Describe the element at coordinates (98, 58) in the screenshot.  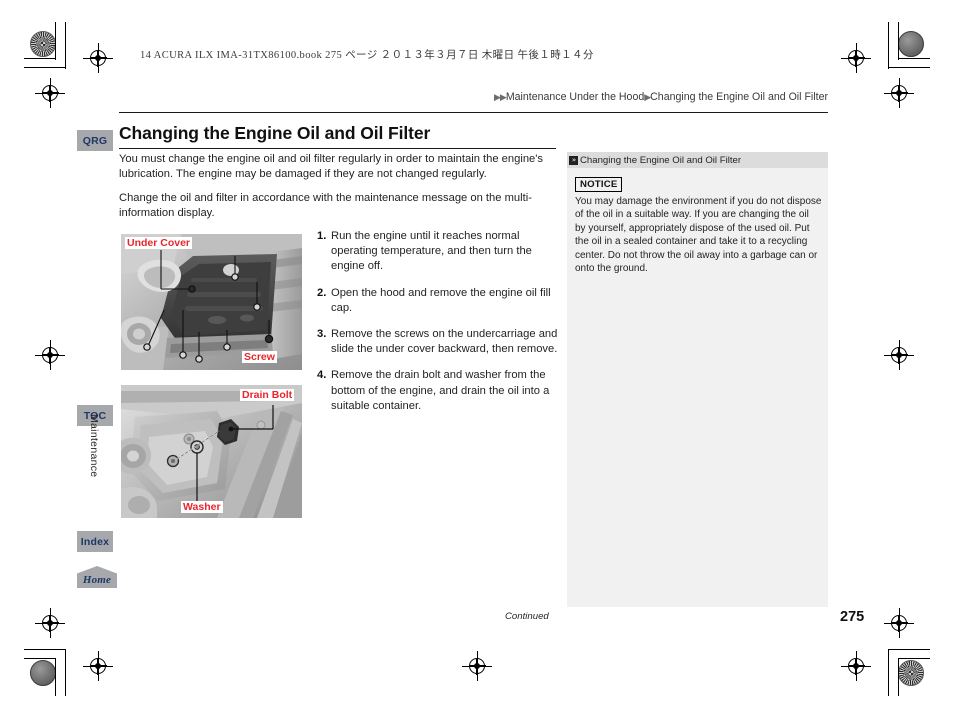
I see `registration-crosshair-top-left-inner` at that location.